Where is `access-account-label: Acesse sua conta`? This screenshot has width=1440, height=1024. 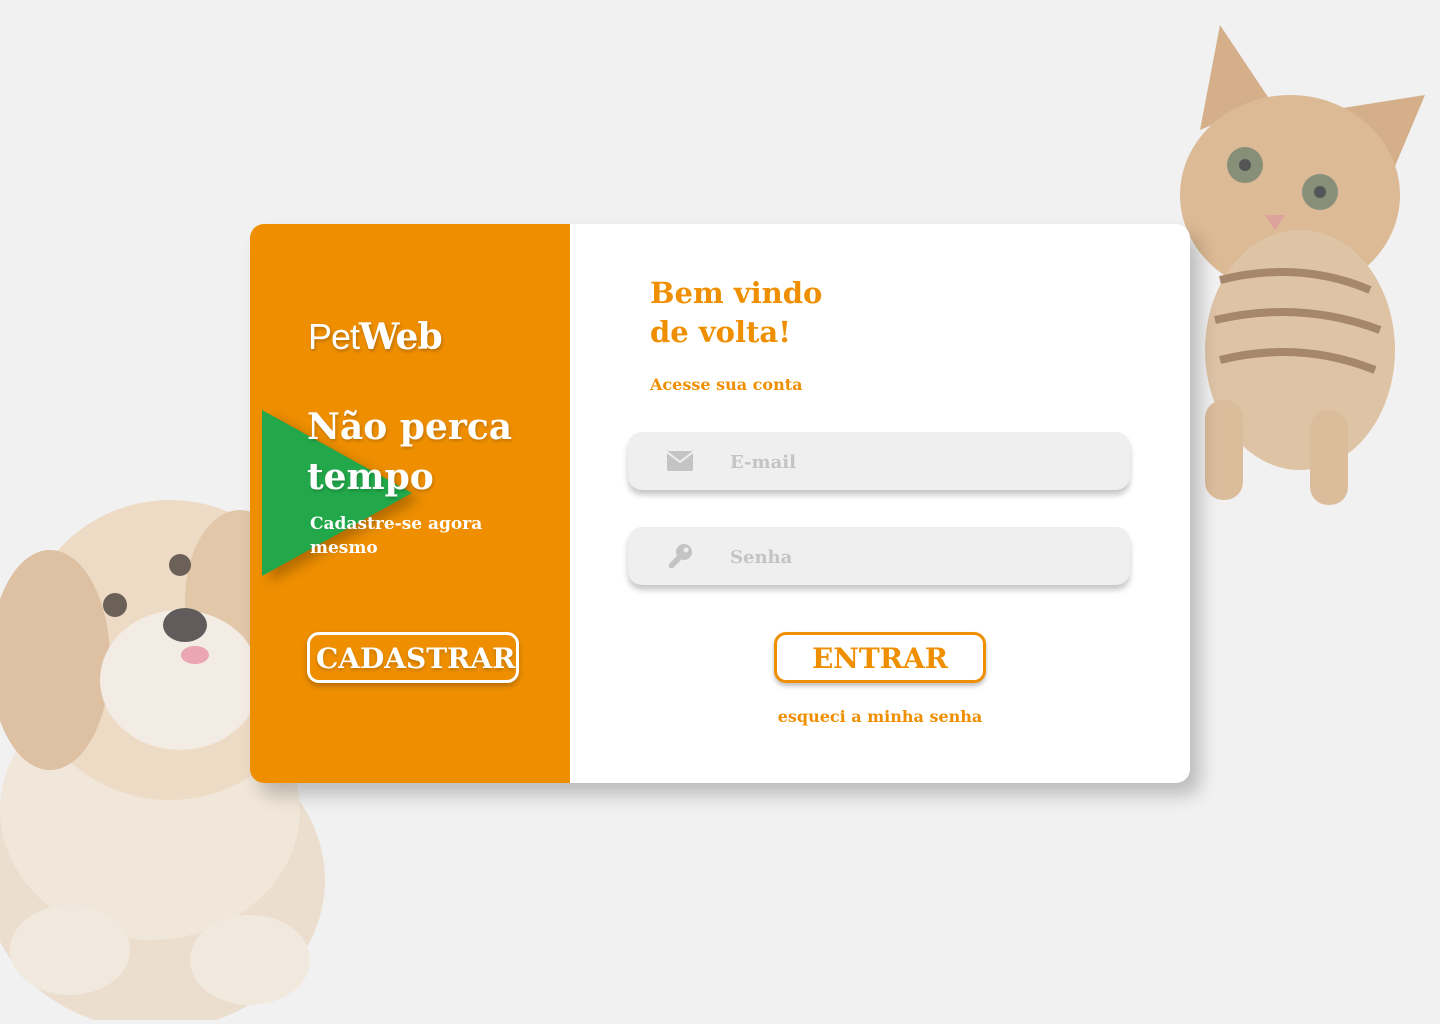
access-account-label: Acesse sua conta is located at coordinates (726, 384).